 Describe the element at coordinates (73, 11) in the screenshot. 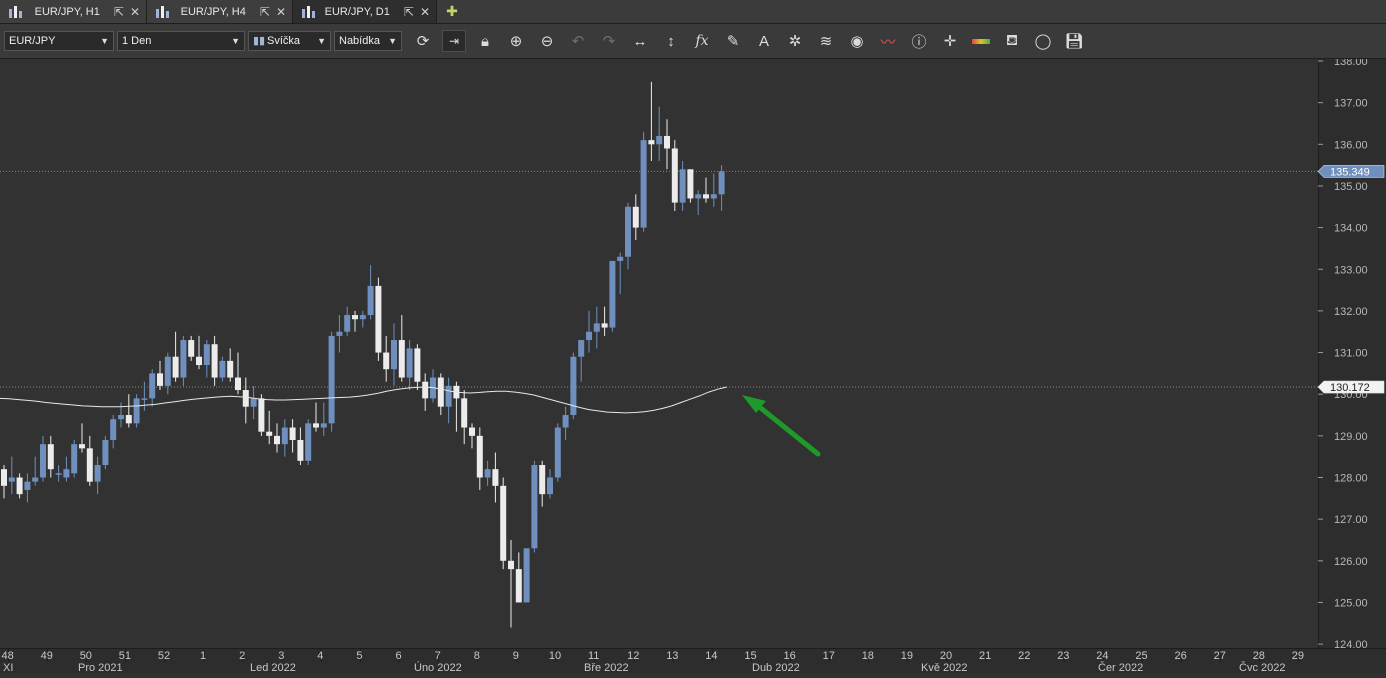

I see `tab-eurjpy-h1: EUR/JPY, H1 ⇱ ✕` at that location.